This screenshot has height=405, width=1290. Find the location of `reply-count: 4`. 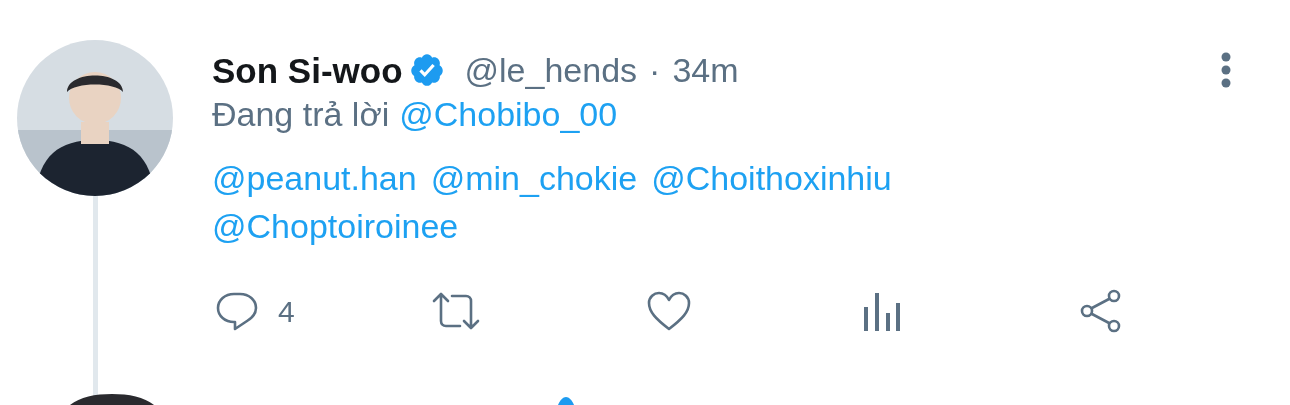

reply-count: 4 is located at coordinates (286, 311).